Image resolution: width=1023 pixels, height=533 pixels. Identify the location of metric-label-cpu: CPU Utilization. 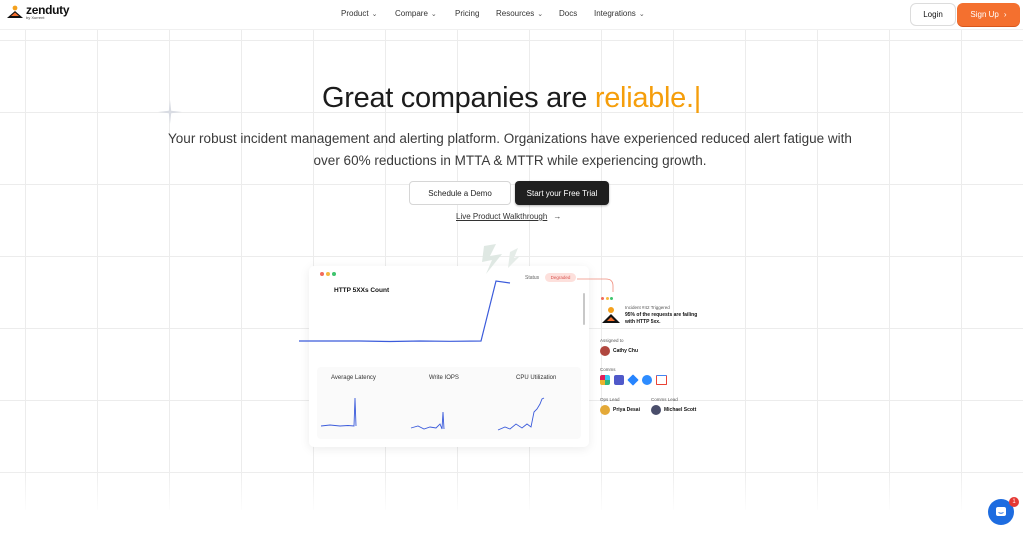
(536, 378).